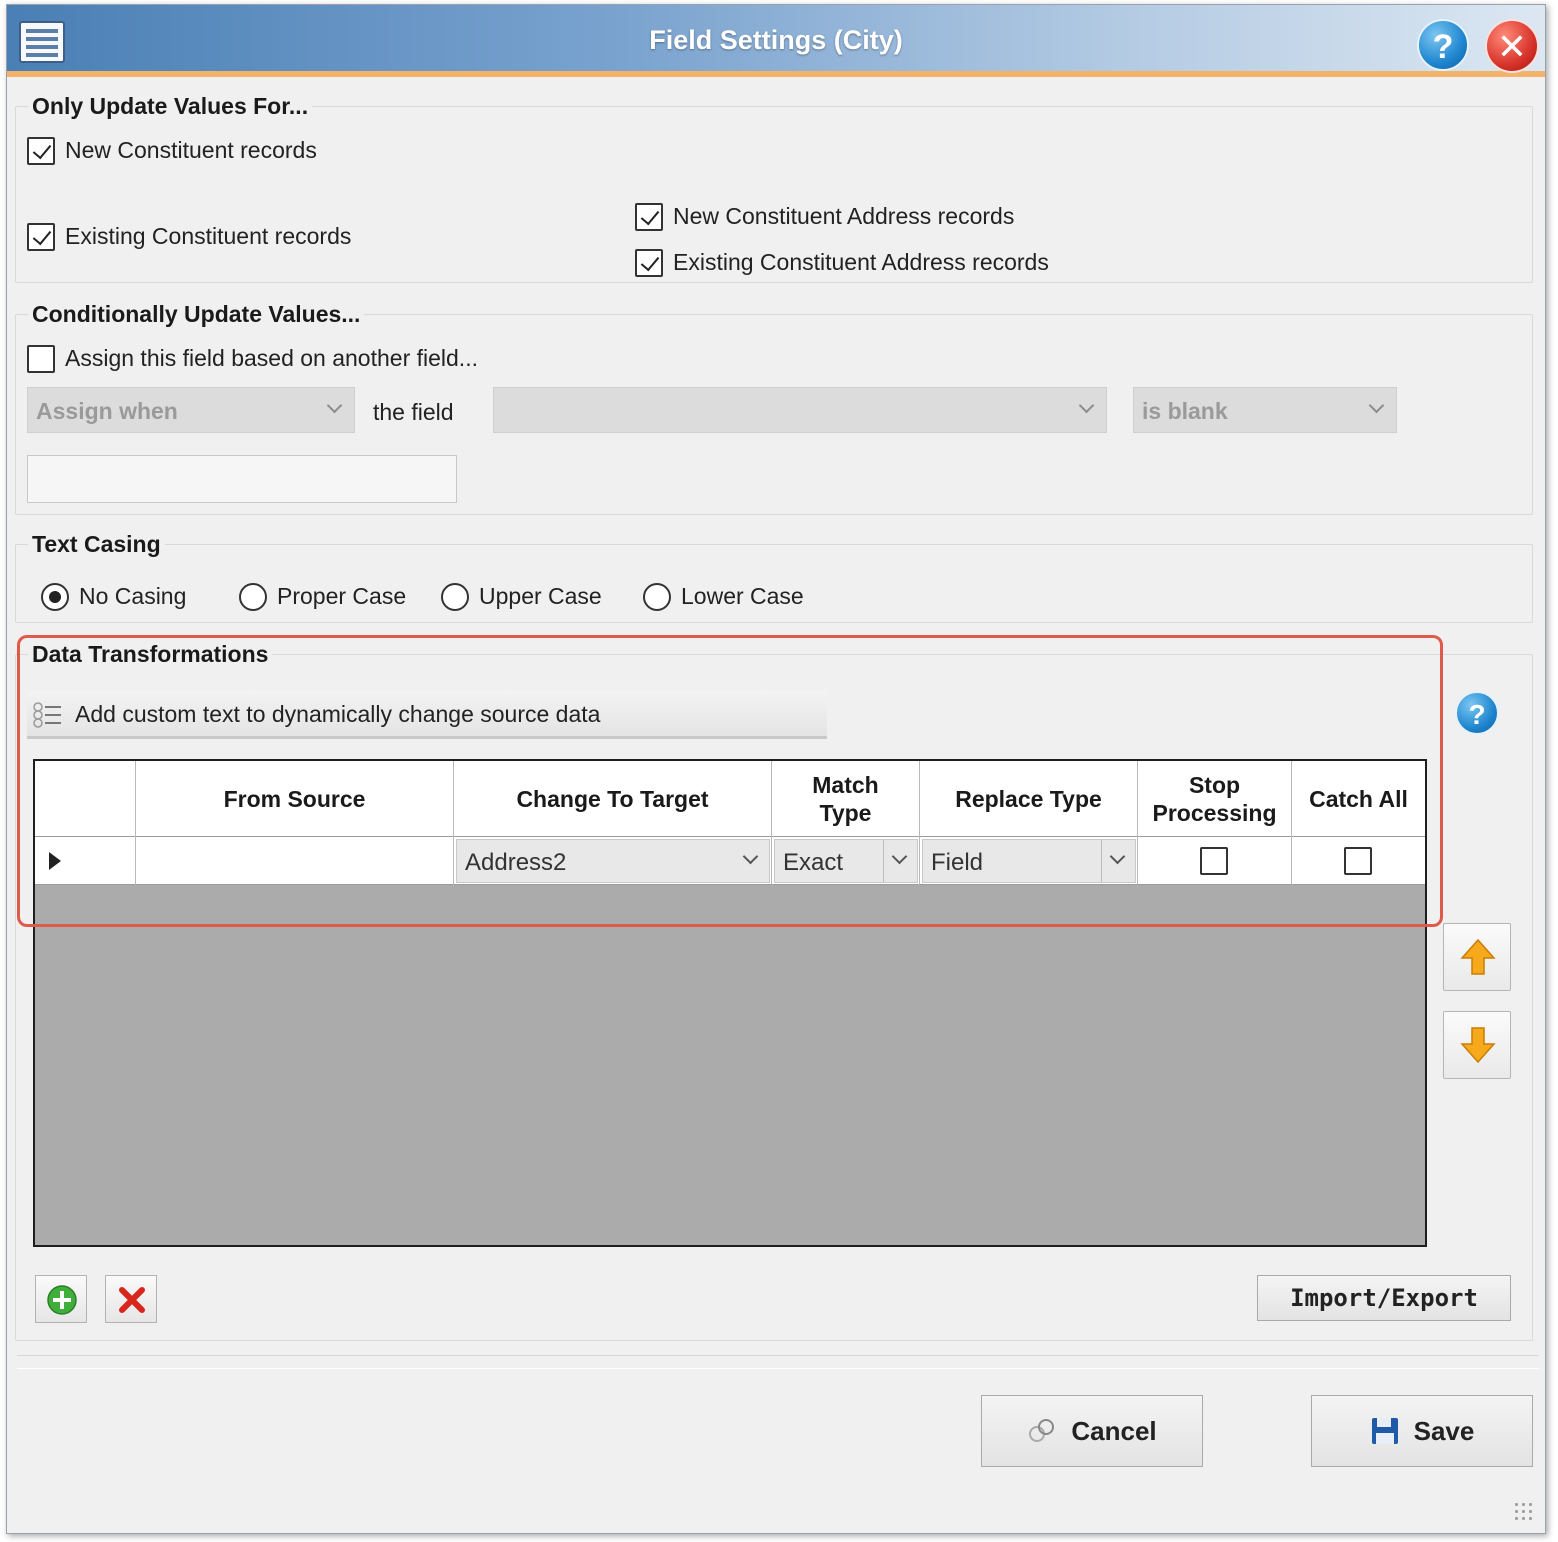 The height and width of the screenshot is (1542, 1558). I want to click on delete-icon, so click(132, 1300).